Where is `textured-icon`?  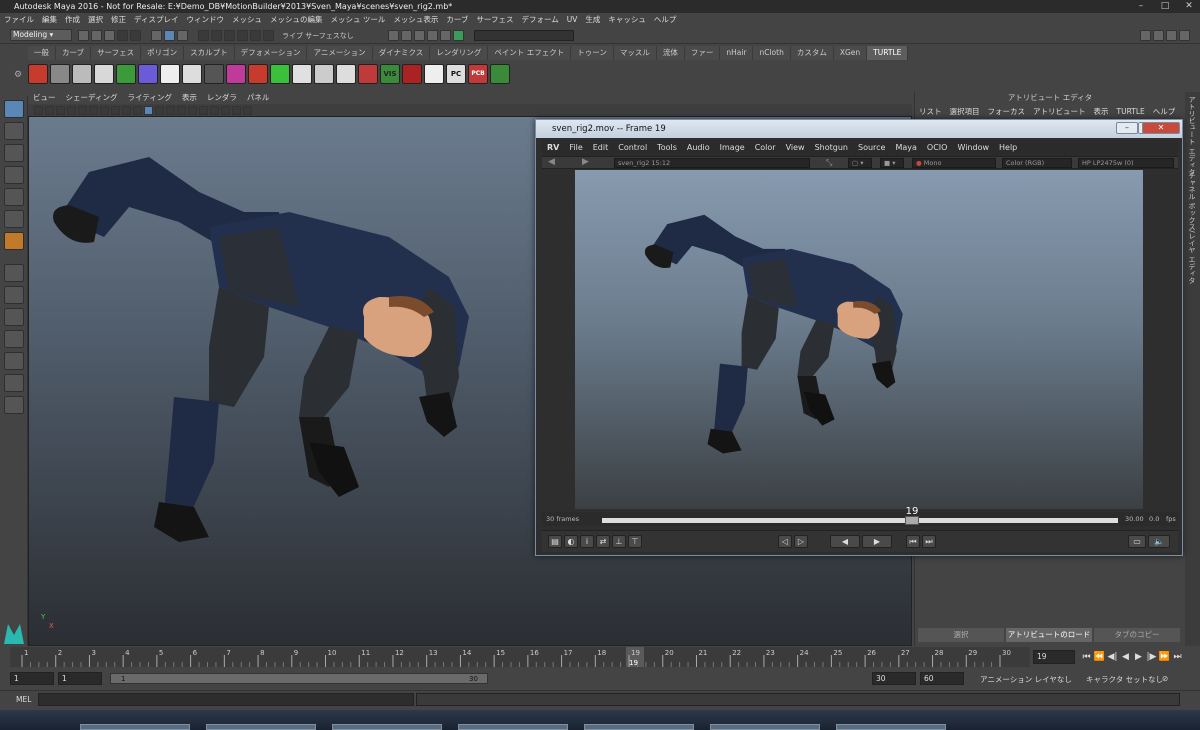 textured-icon is located at coordinates (181, 110).